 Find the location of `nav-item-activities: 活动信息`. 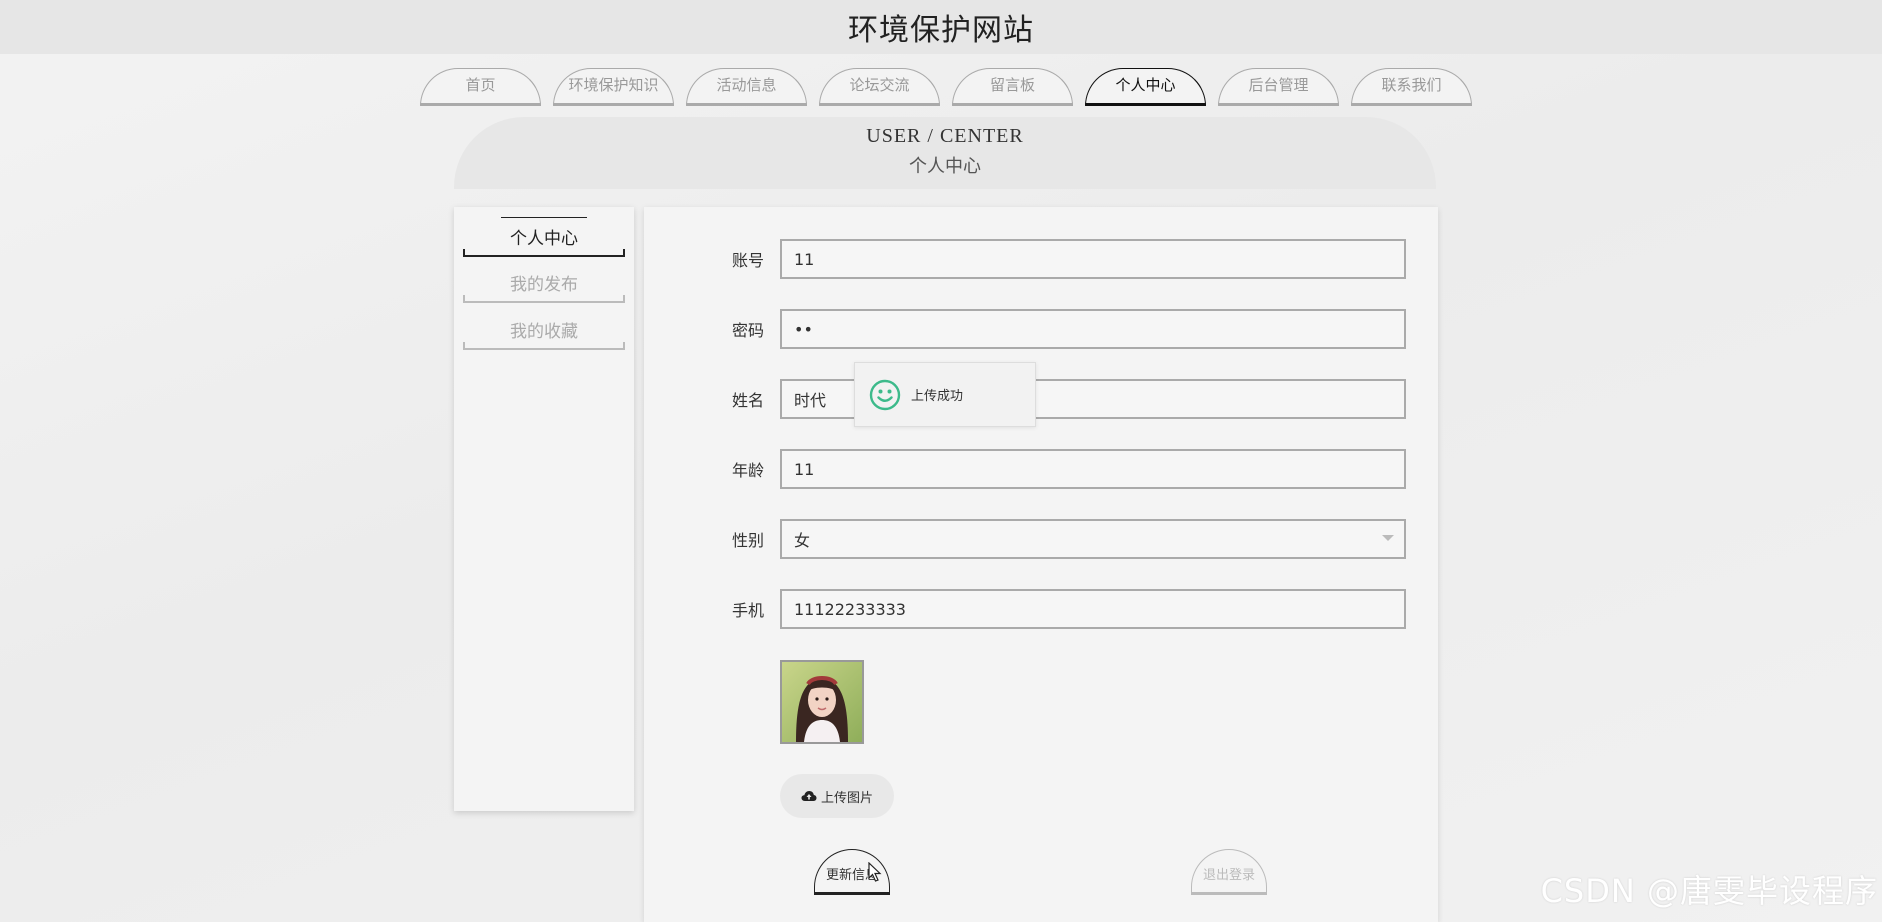

nav-item-activities: 活动信息 is located at coordinates (746, 87).